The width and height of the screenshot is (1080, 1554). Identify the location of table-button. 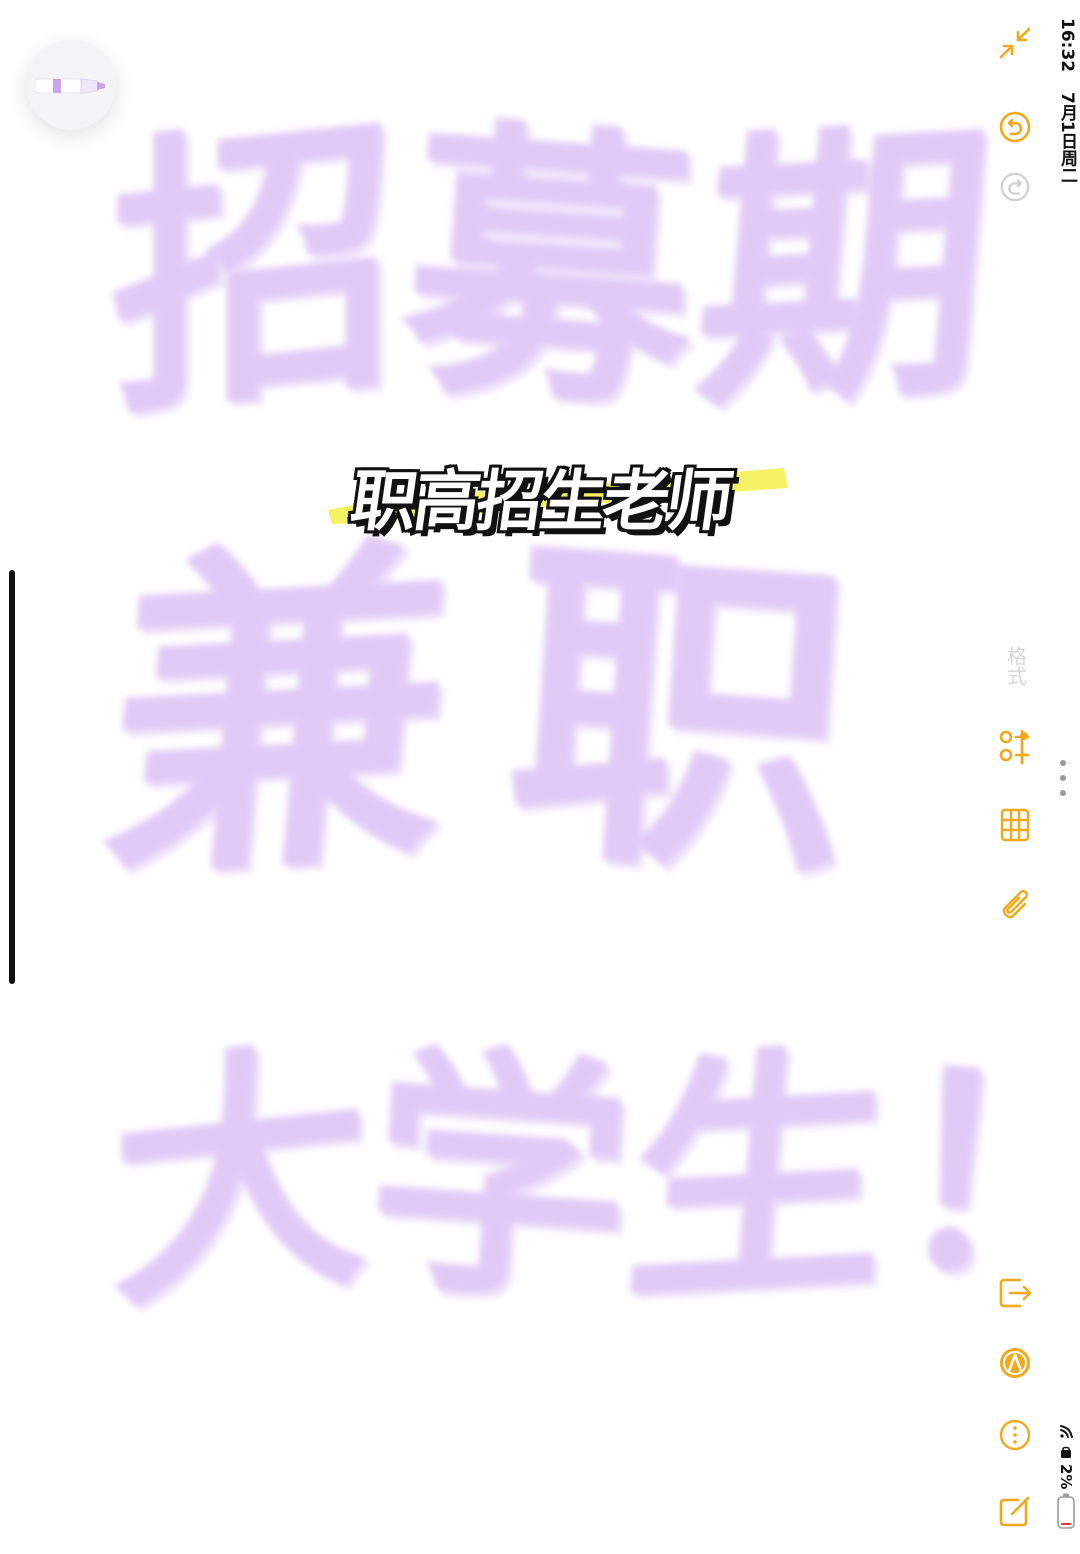
(1015, 825).